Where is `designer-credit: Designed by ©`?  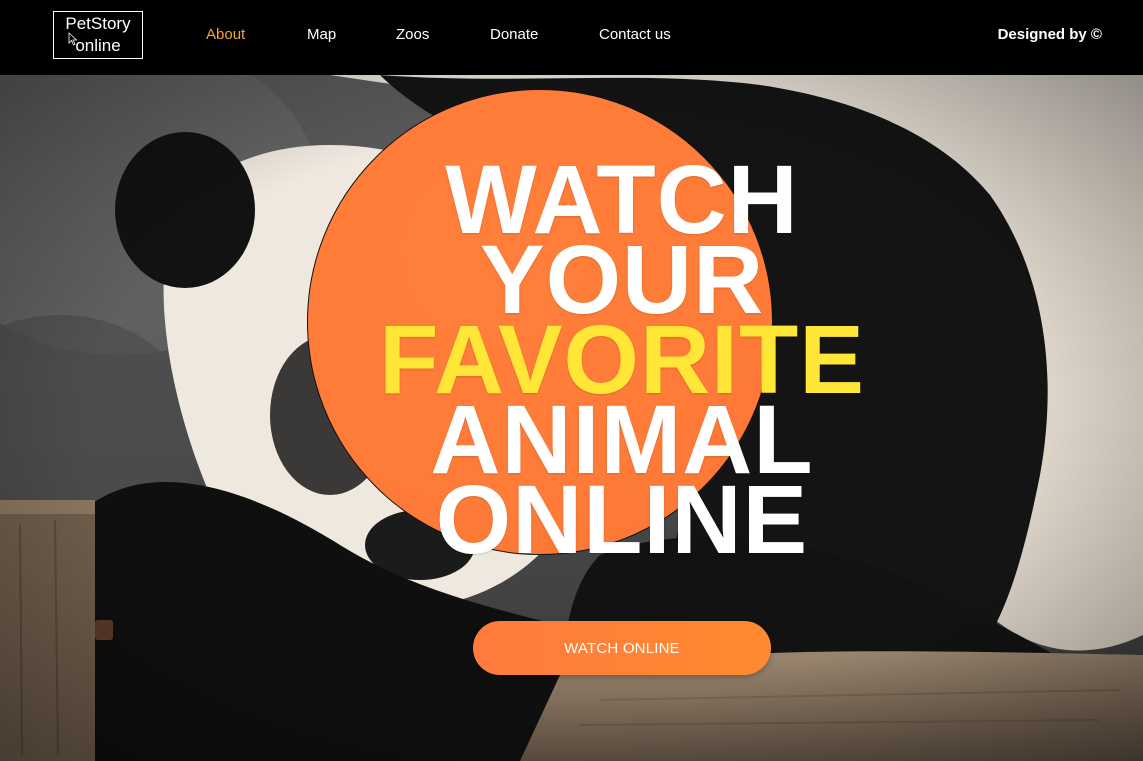
designer-credit: Designed by © is located at coordinates (1049, 34).